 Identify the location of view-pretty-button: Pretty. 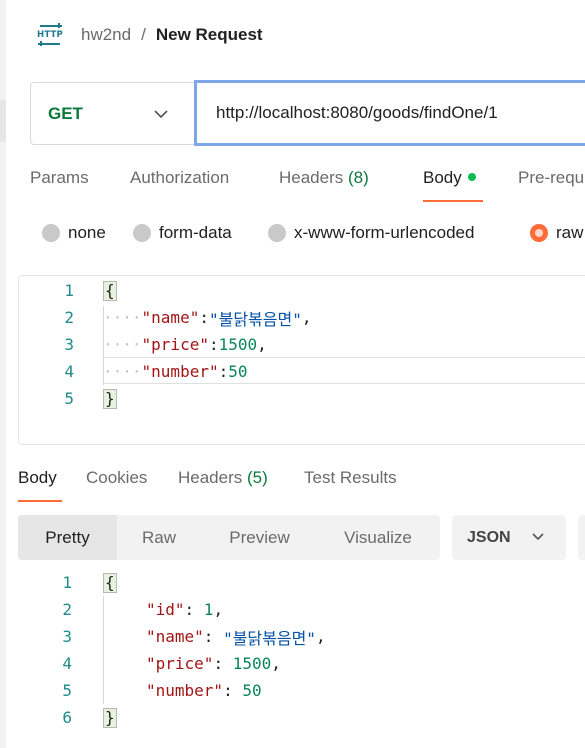
(67, 537).